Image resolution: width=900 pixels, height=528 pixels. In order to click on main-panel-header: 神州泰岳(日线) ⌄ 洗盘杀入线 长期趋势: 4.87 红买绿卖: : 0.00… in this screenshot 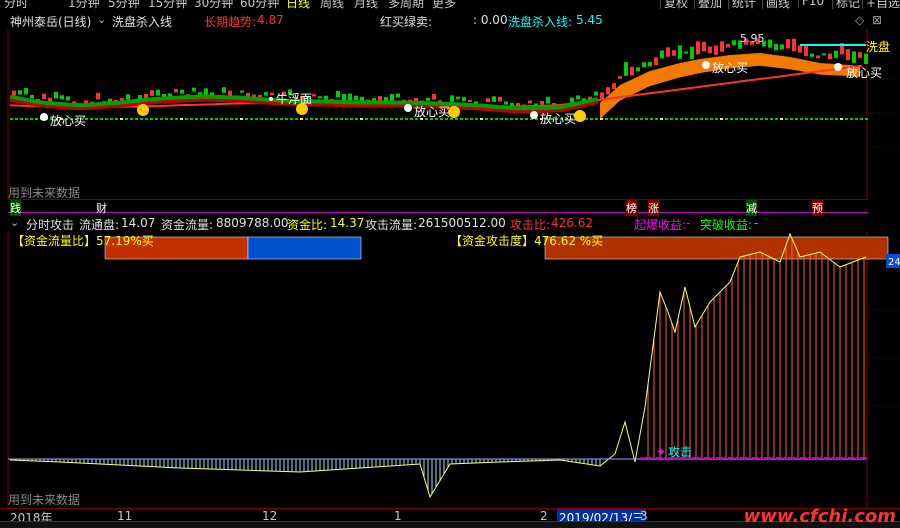, I will do `click(450, 20)`.